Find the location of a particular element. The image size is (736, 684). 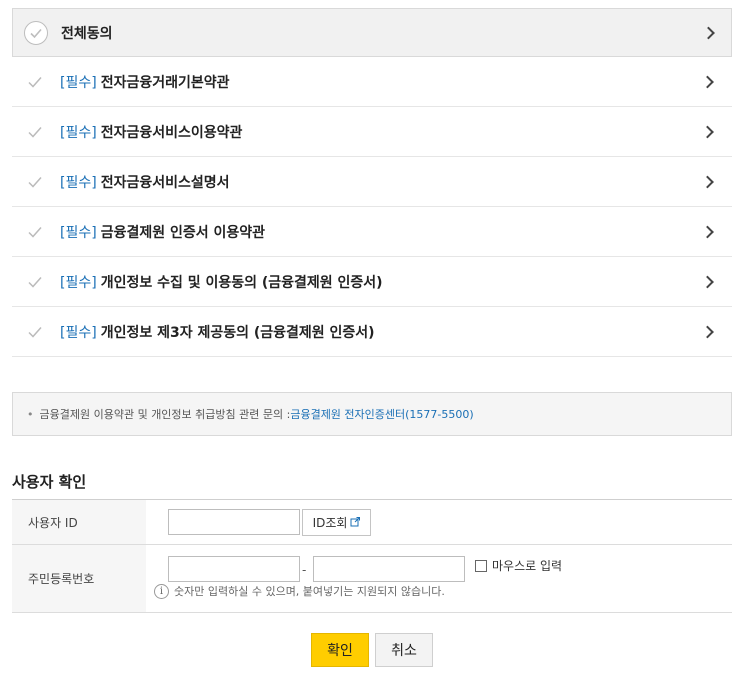

term-title: 개인정보 제3자 제공동의 (금융결제원 인증서) is located at coordinates (237, 332).